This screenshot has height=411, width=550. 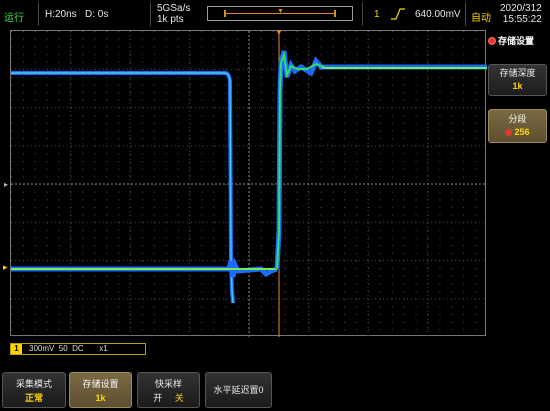 I want to click on segment-value: 256, so click(x=522, y=132).